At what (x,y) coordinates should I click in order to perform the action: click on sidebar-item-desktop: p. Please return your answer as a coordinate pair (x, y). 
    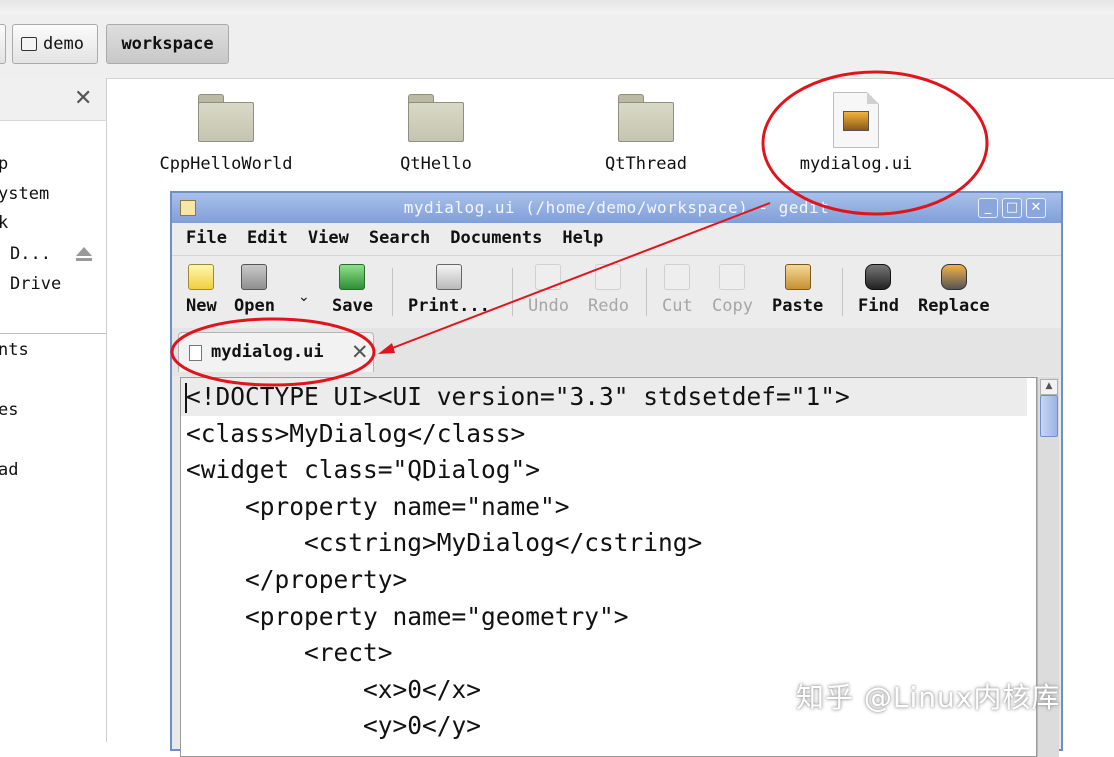
    Looking at the image, I should click on (4, 164).